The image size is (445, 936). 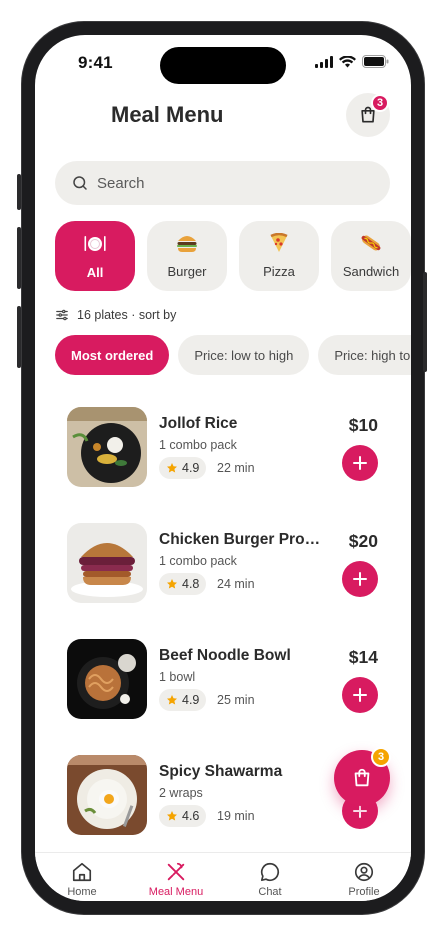 What do you see at coordinates (225, 655) in the screenshot?
I see `item-name: Beef Noodle Bowl` at bounding box center [225, 655].